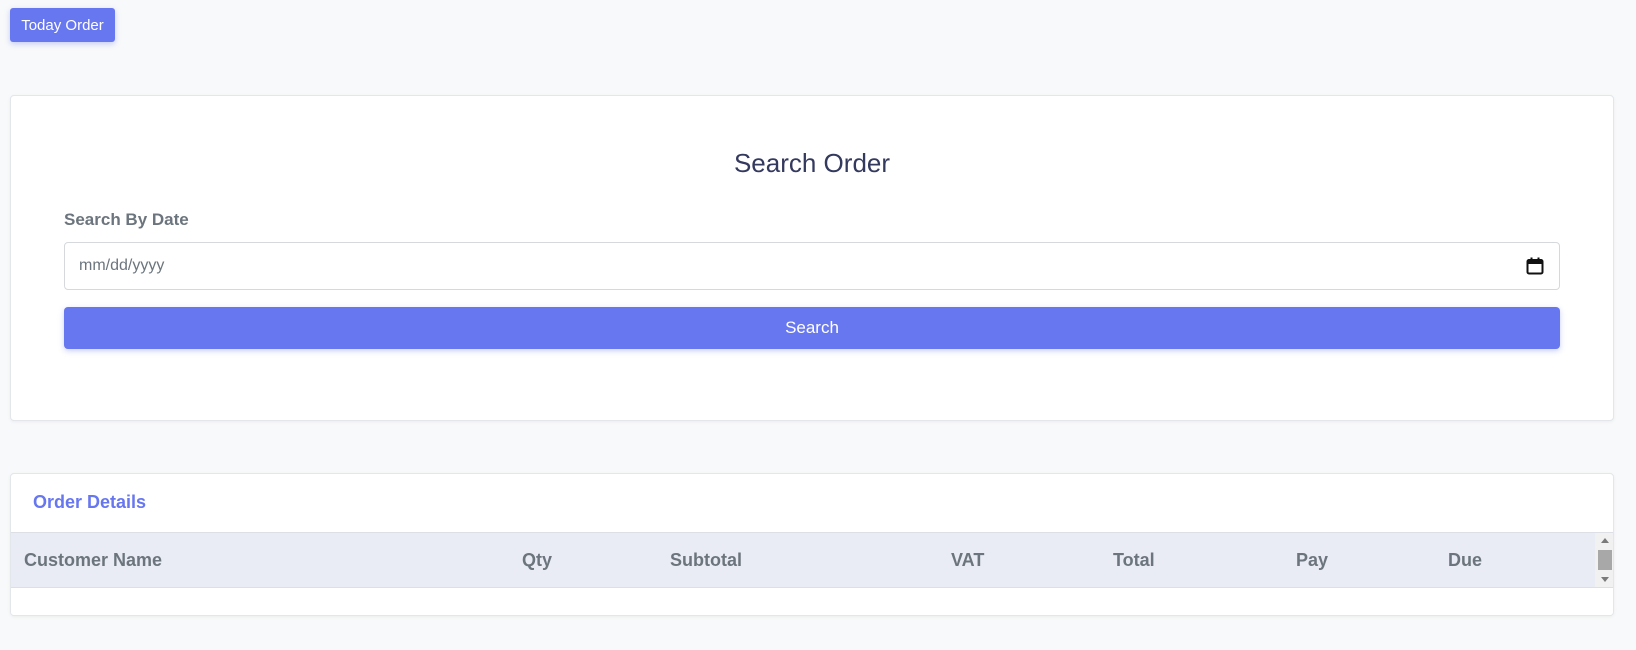  I want to click on column-header-qty: Qty, so click(537, 560).